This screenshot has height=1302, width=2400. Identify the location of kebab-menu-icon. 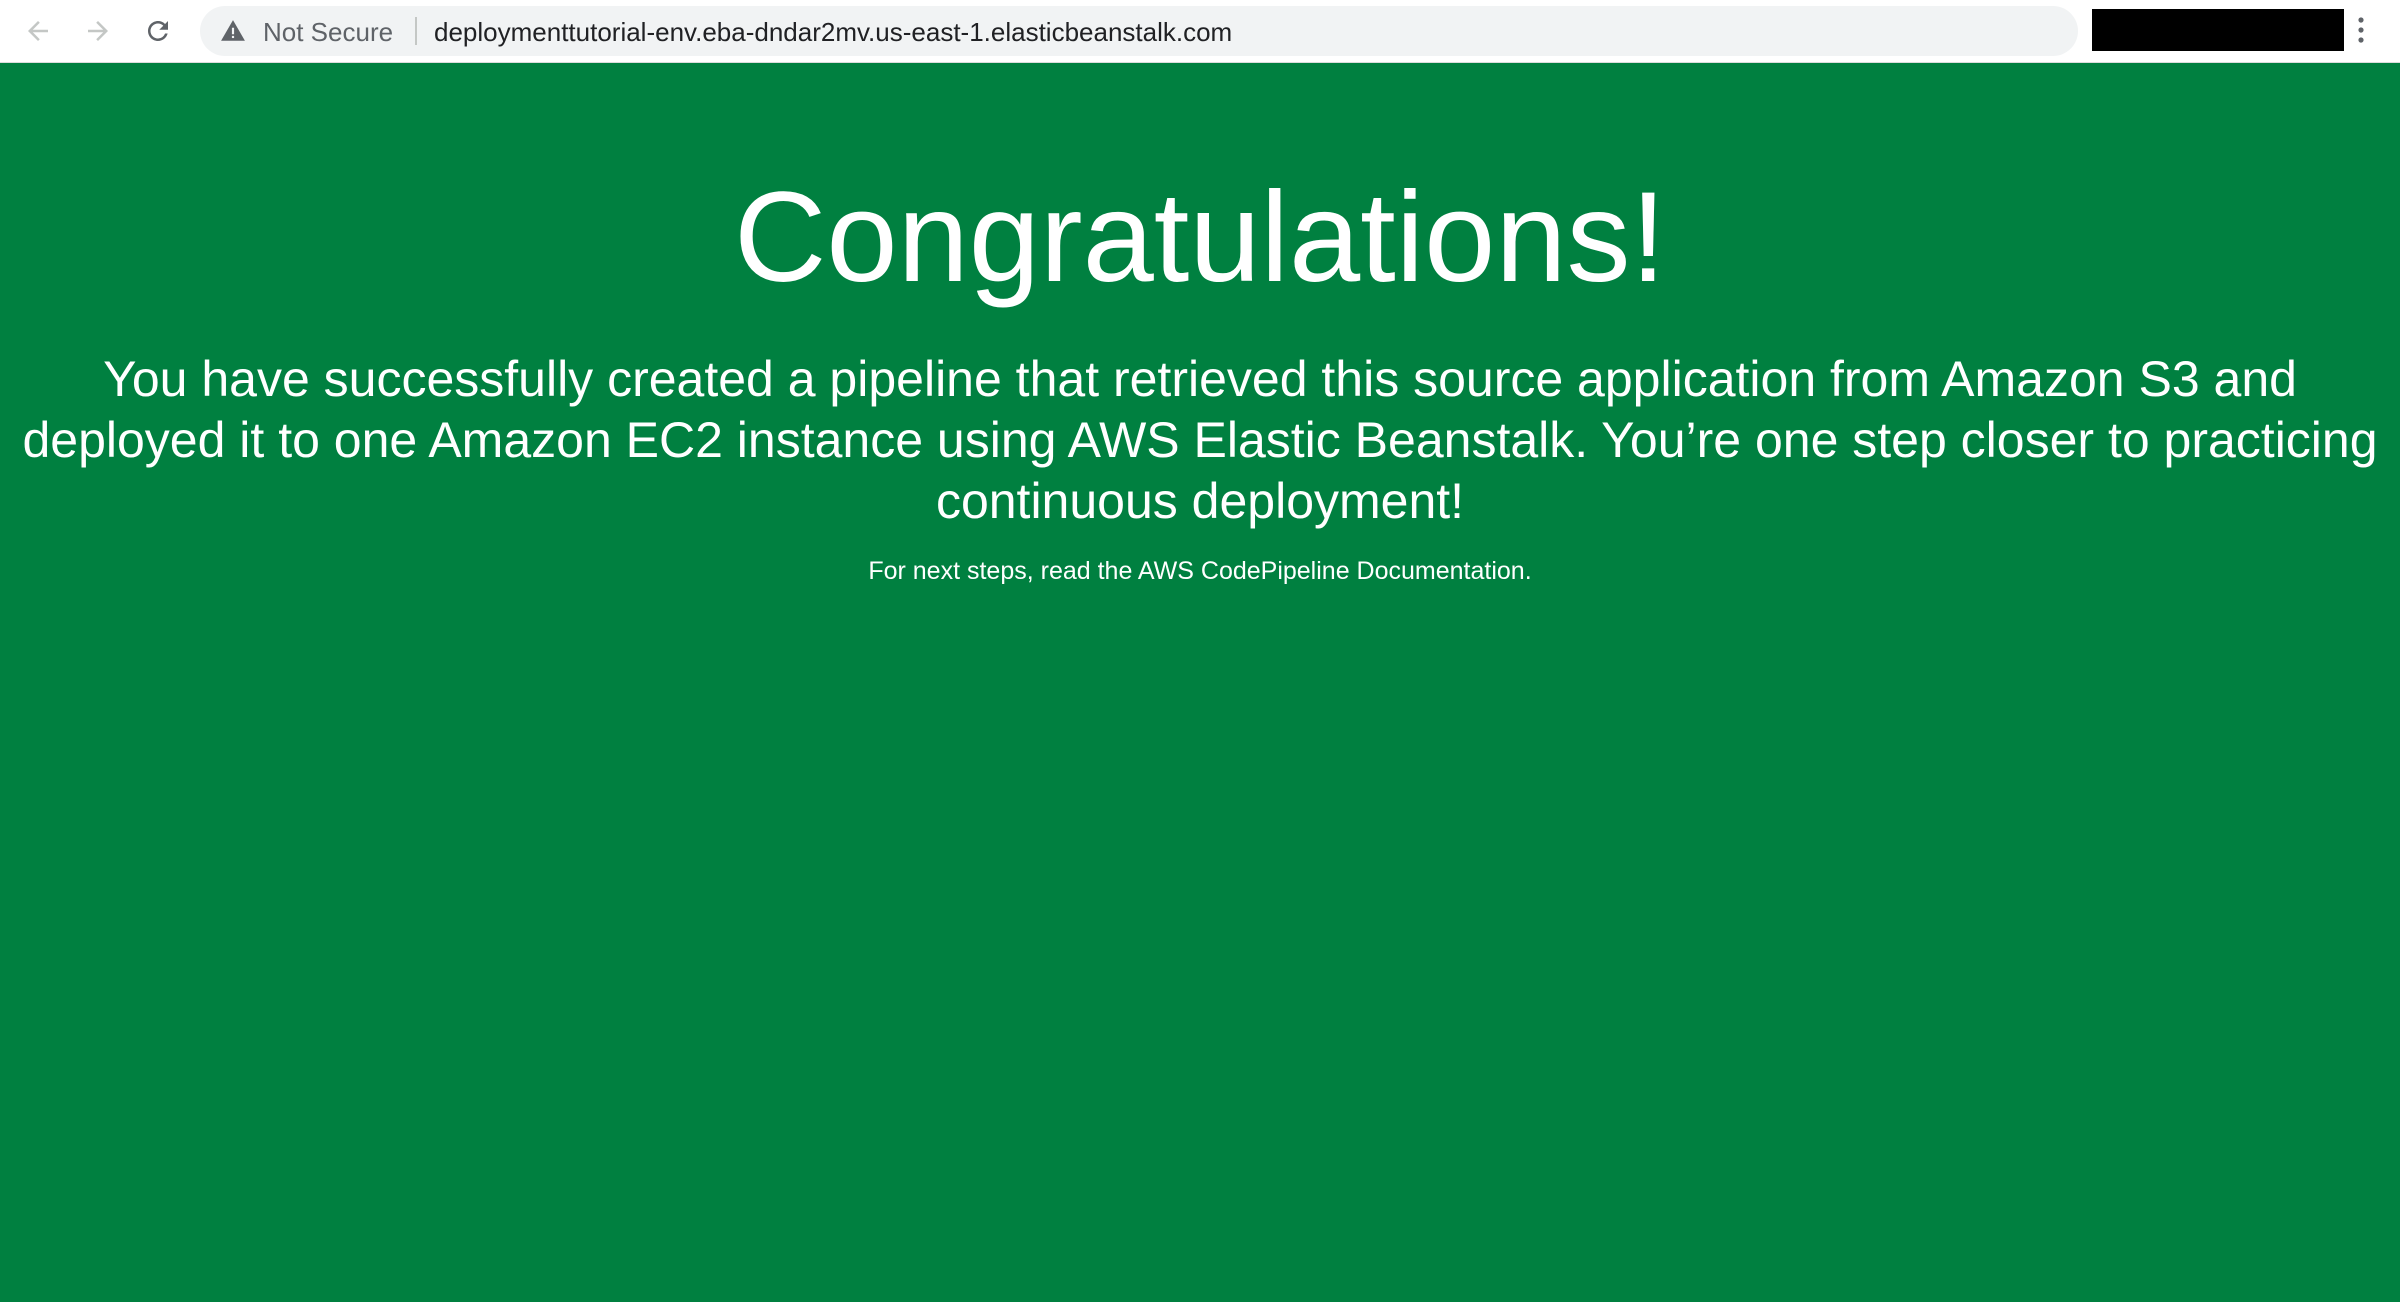
(2361, 30).